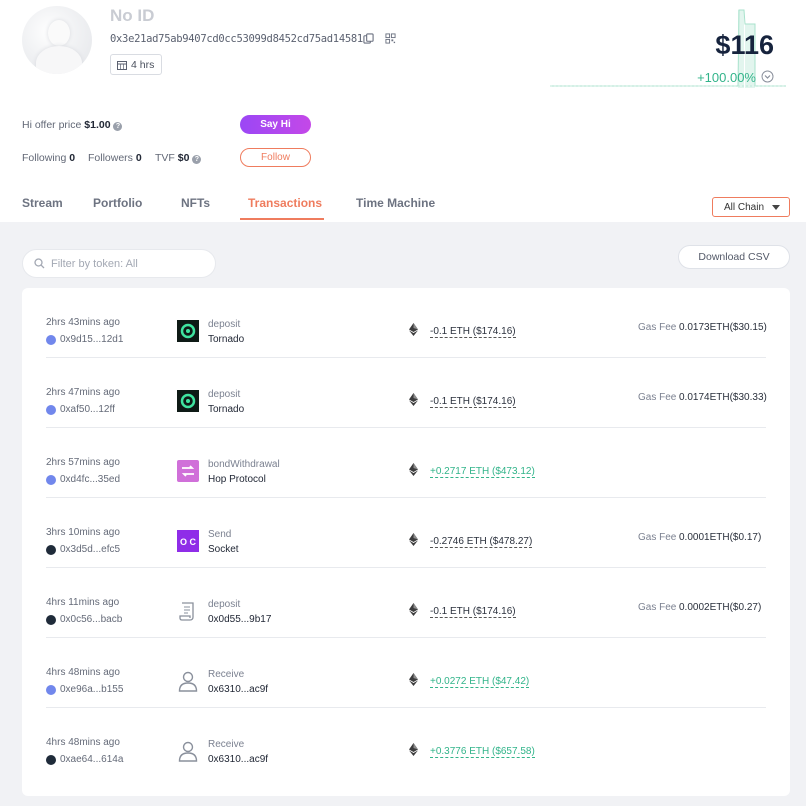 This screenshot has height=806, width=806. What do you see at coordinates (122, 65) in the screenshot?
I see `calendar-icon` at bounding box center [122, 65].